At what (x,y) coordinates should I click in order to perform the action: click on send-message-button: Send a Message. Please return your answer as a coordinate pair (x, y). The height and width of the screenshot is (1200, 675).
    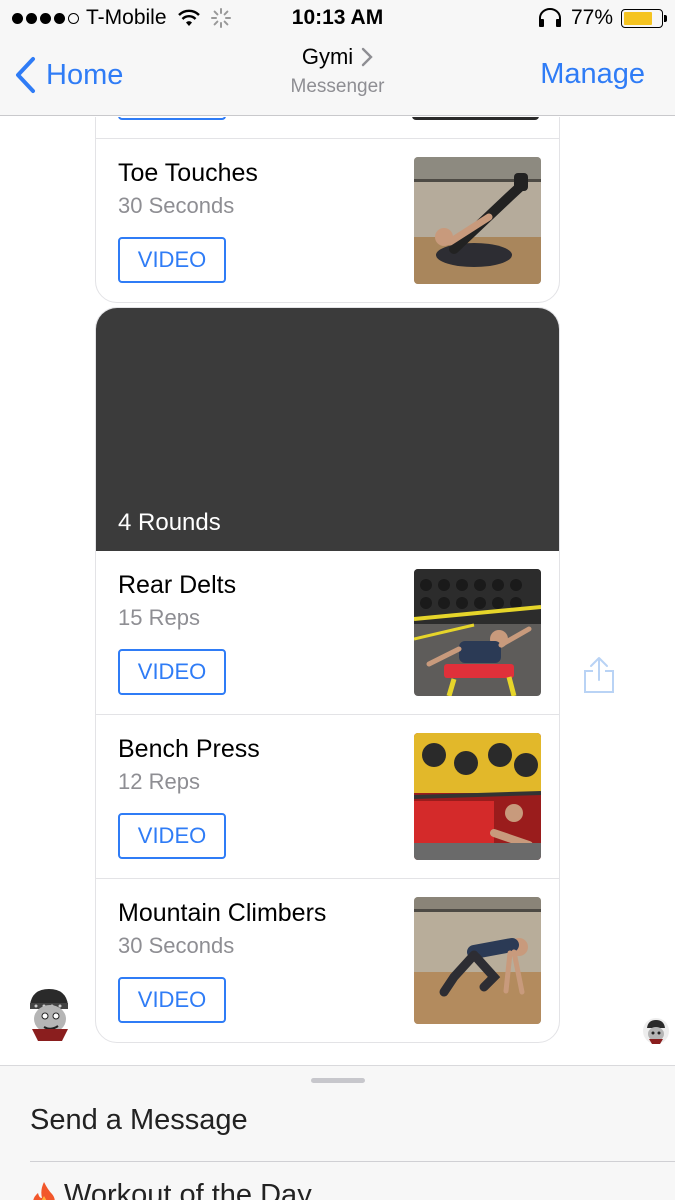
    Looking at the image, I should click on (139, 1120).